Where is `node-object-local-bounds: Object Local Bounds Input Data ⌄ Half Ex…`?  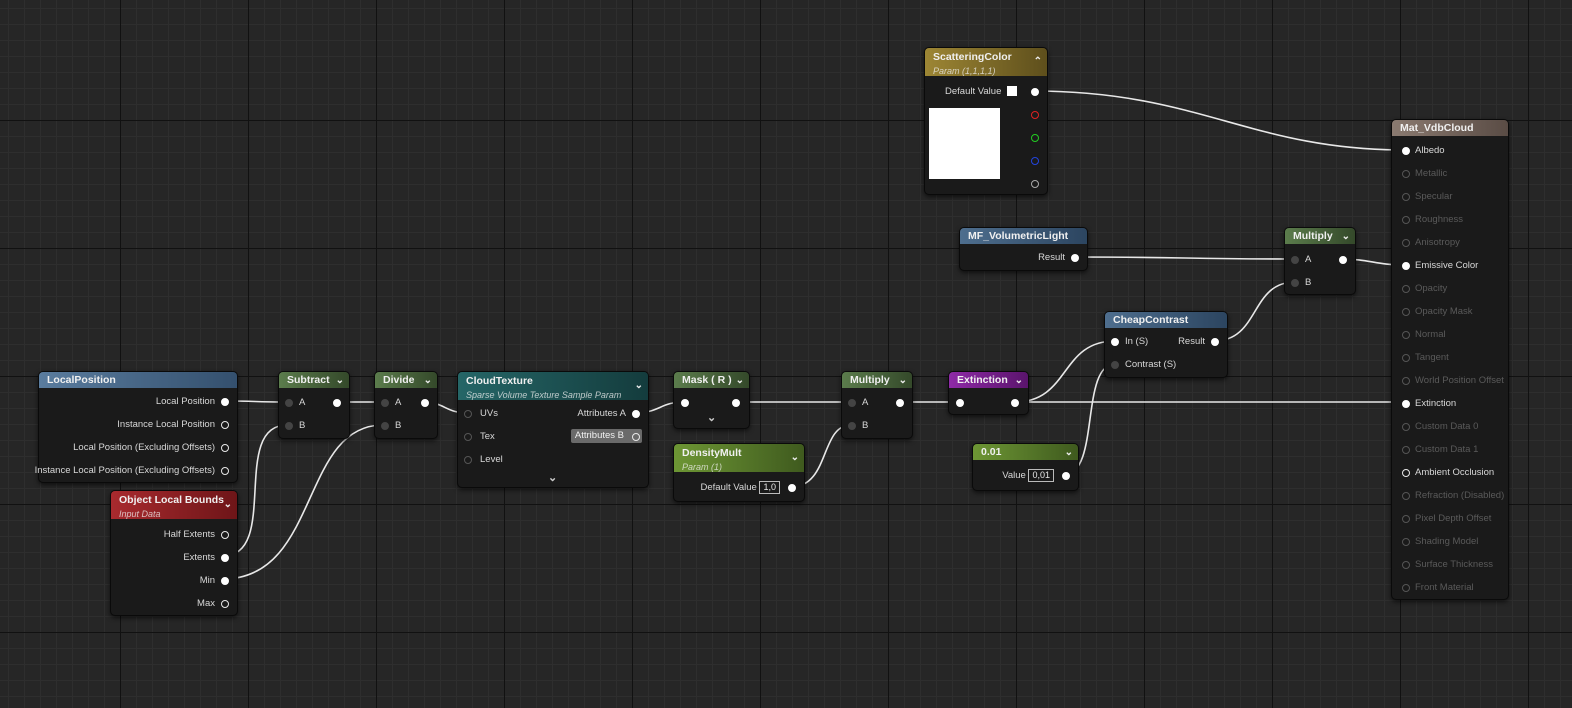
node-object-local-bounds: Object Local Bounds Input Data ⌄ Half Ex… is located at coordinates (174, 553).